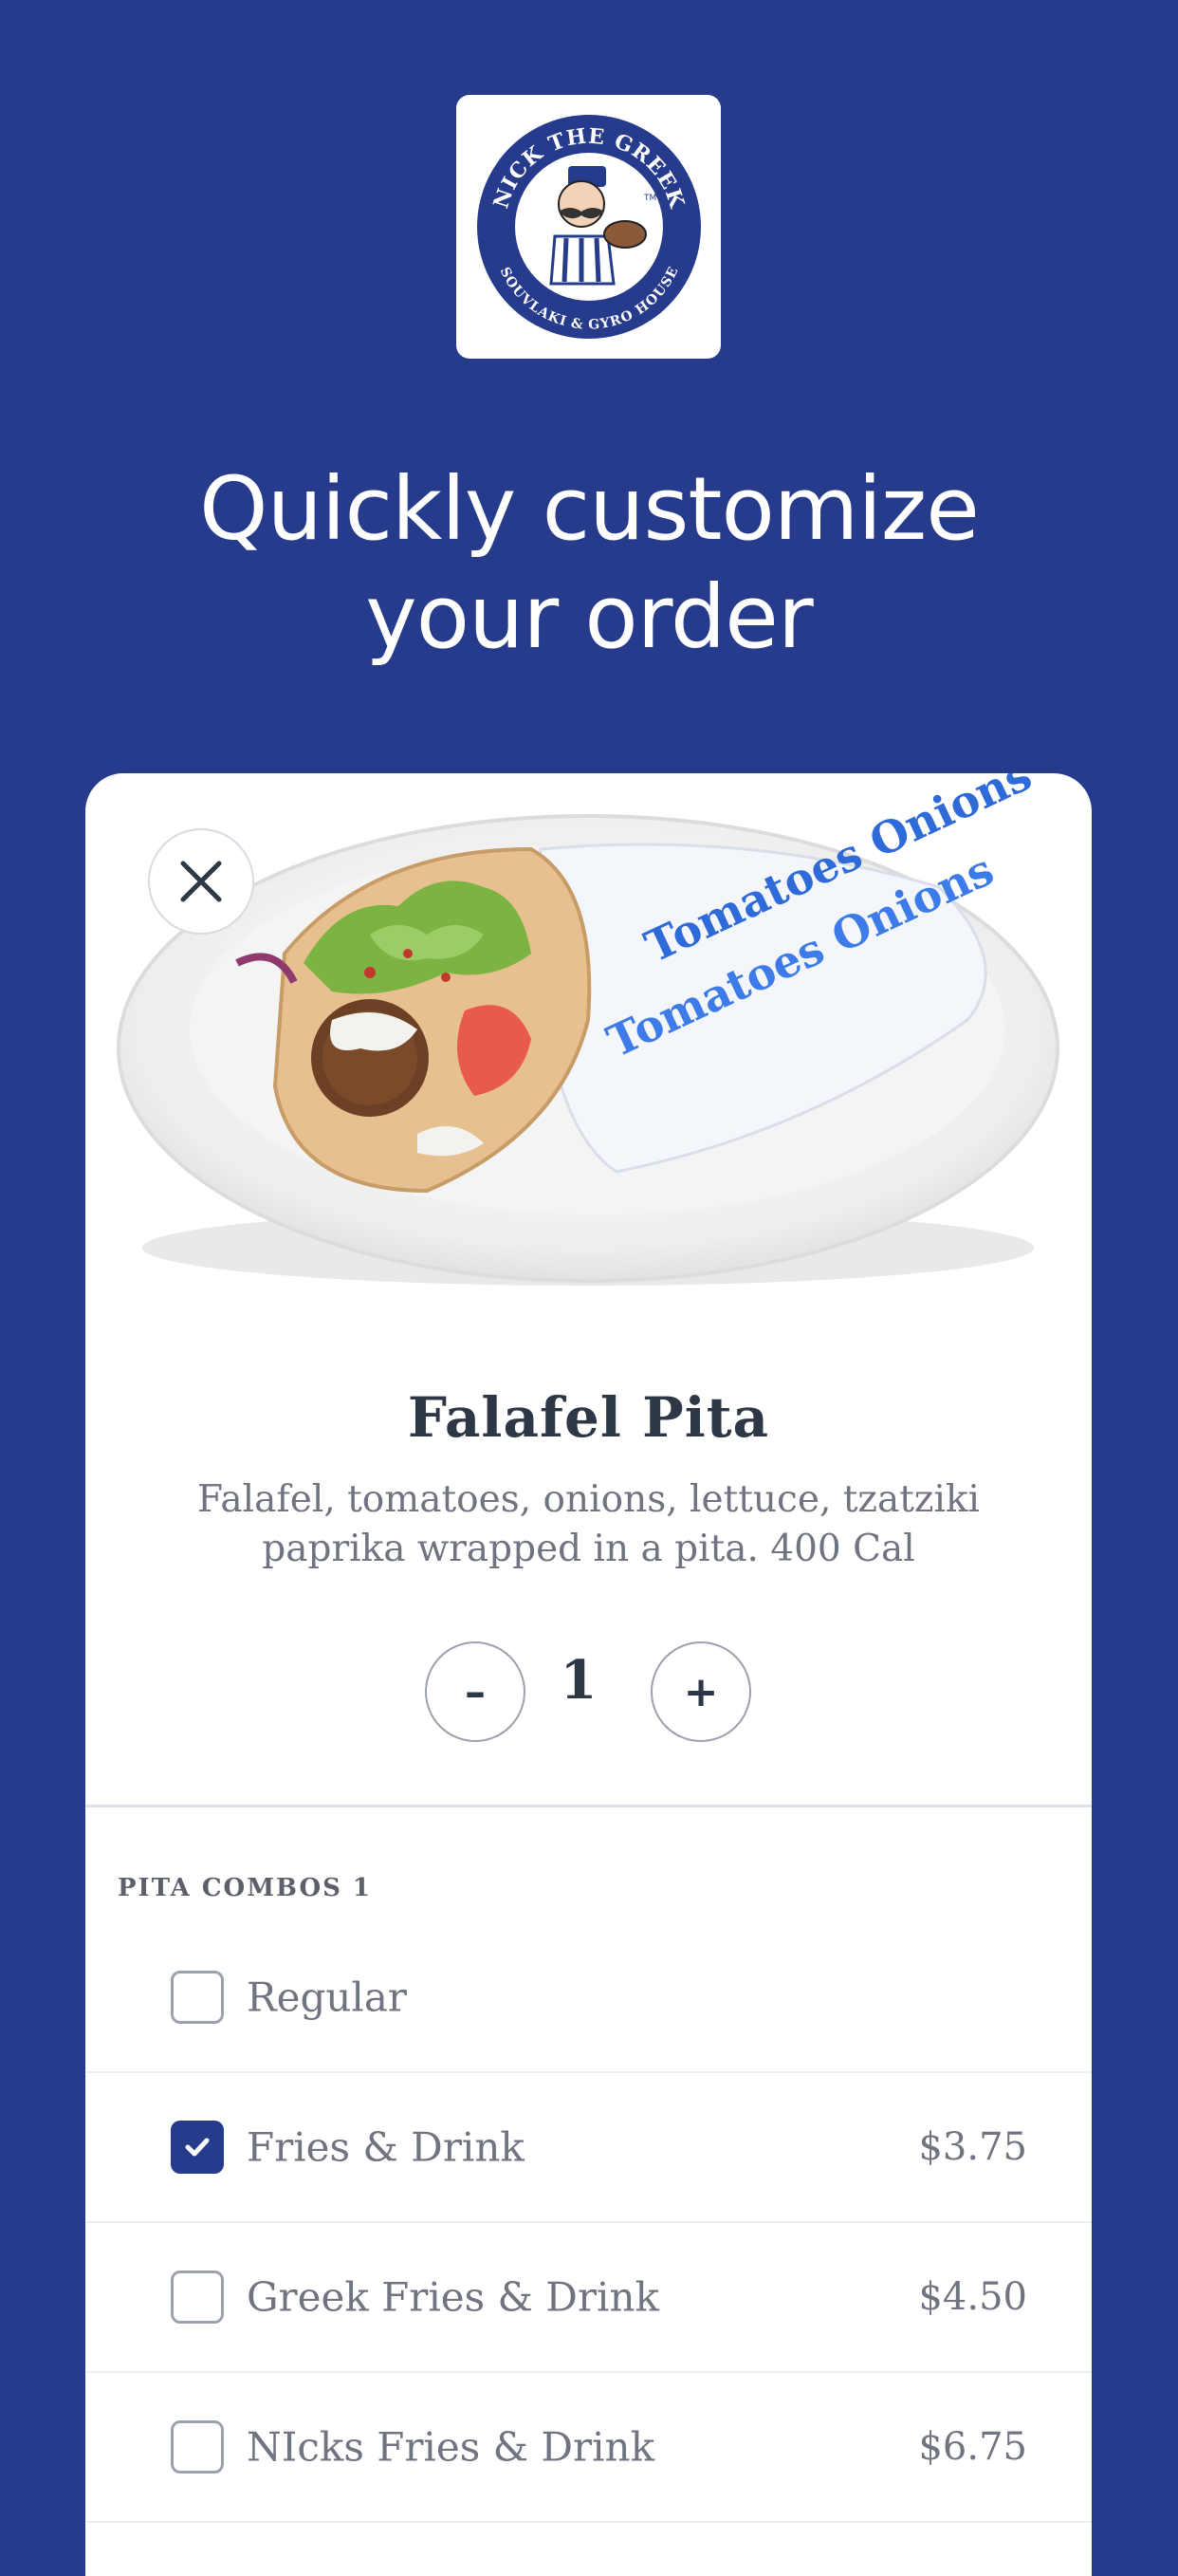 This screenshot has width=1178, height=2576. Describe the element at coordinates (589, 509) in the screenshot. I see `headline-line-1: Quickly customize` at that location.